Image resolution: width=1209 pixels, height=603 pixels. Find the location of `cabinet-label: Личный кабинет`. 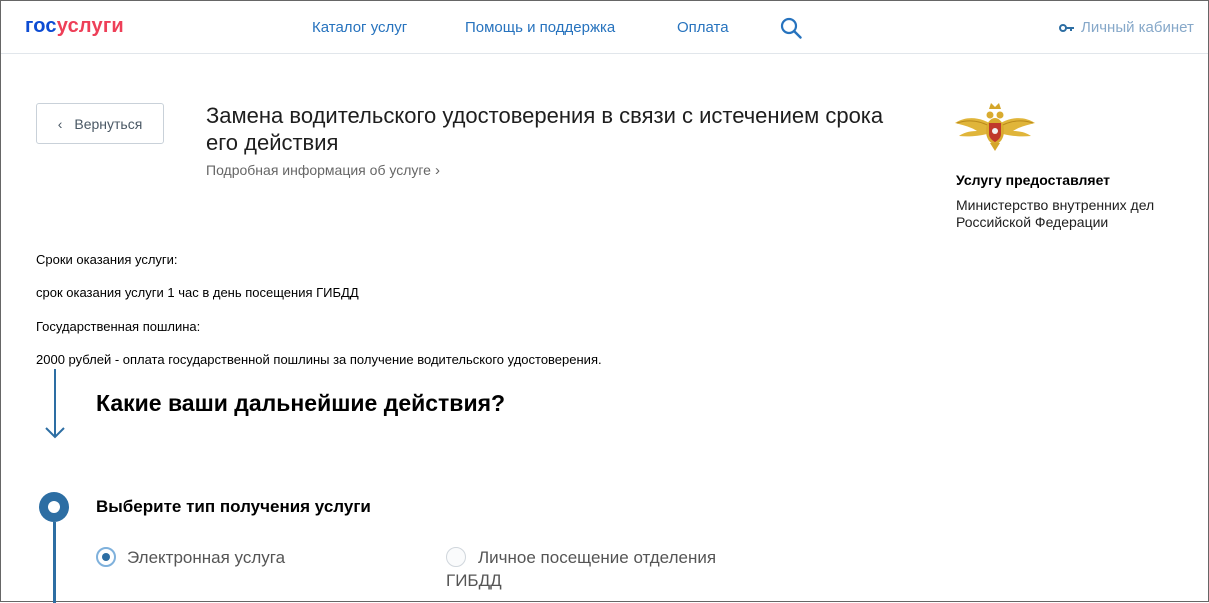

cabinet-label: Личный кабинет is located at coordinates (1137, 27).